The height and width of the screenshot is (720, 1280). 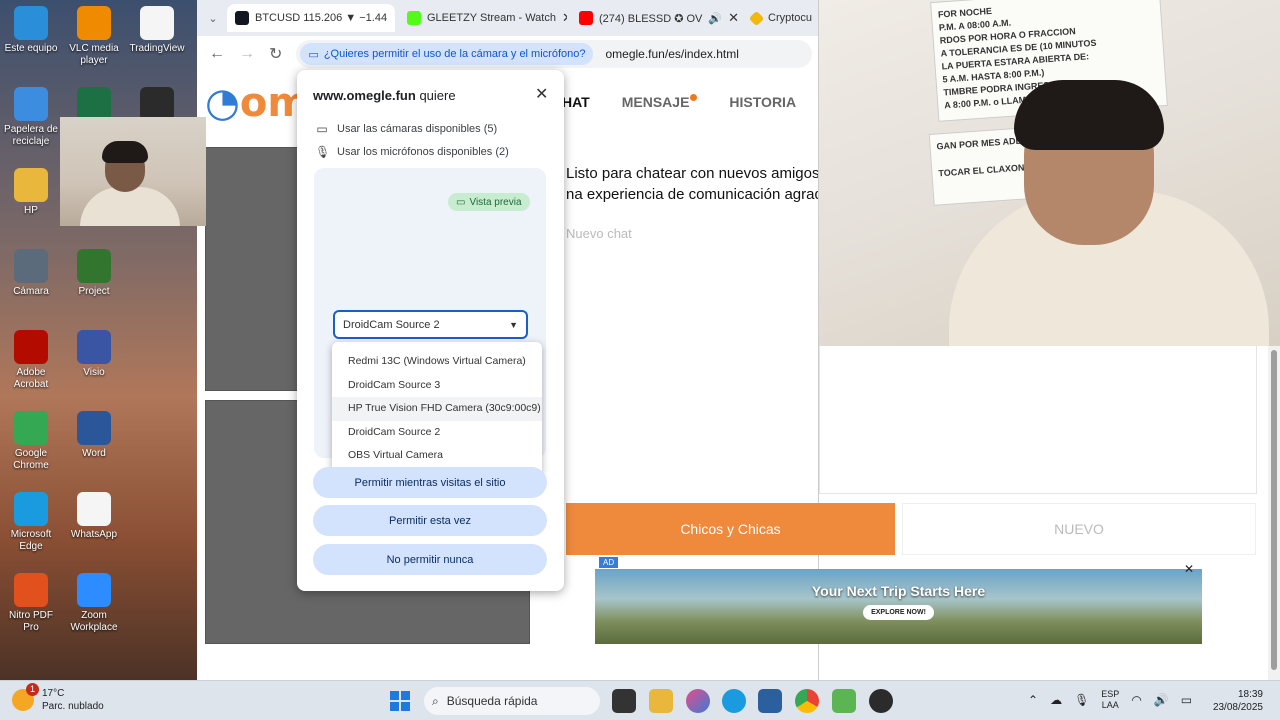 What do you see at coordinates (698, 701) in the screenshot?
I see `copilot-icon` at bounding box center [698, 701].